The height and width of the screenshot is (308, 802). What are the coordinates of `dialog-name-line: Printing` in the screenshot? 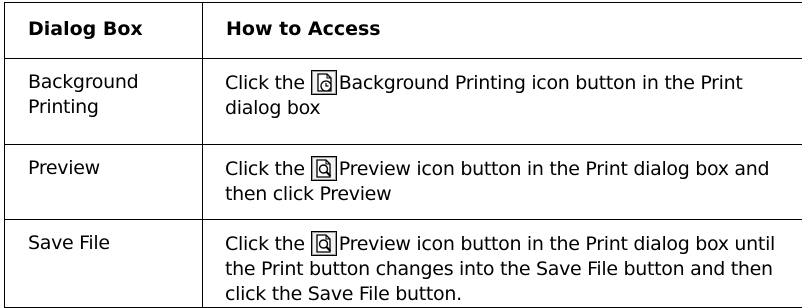 It's located at (63, 107).